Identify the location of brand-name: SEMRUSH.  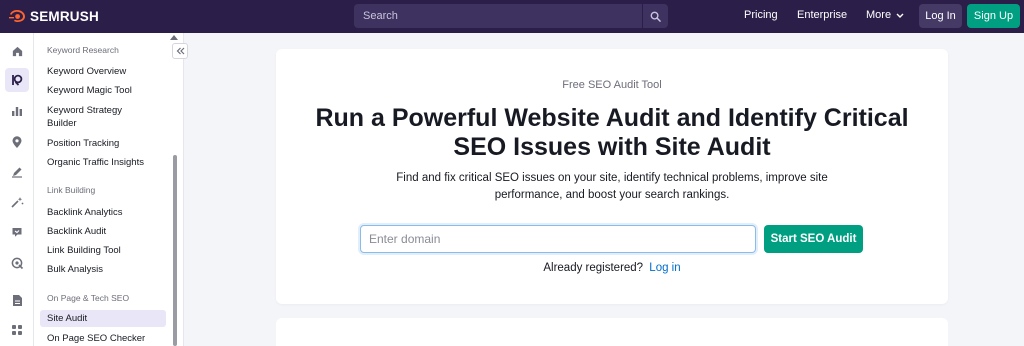
(64, 16).